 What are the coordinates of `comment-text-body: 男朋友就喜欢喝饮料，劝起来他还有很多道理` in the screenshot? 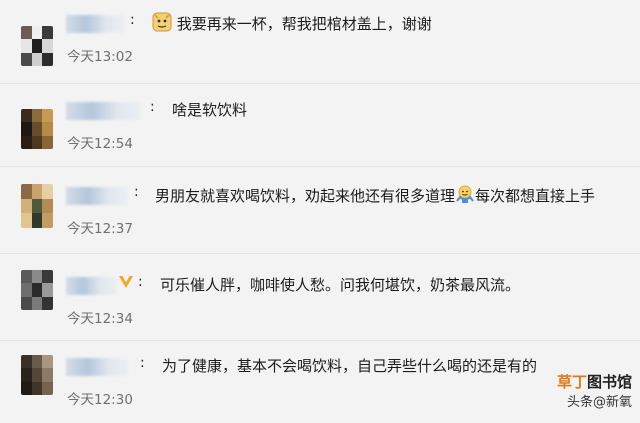 It's located at (305, 196).